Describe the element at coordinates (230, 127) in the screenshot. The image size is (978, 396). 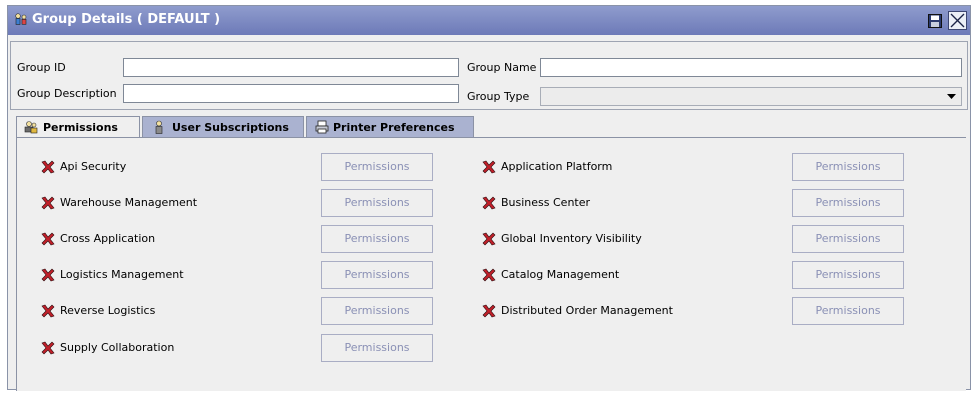
I see `tab-user-subscriptions-label: User Subscriptions` at that location.